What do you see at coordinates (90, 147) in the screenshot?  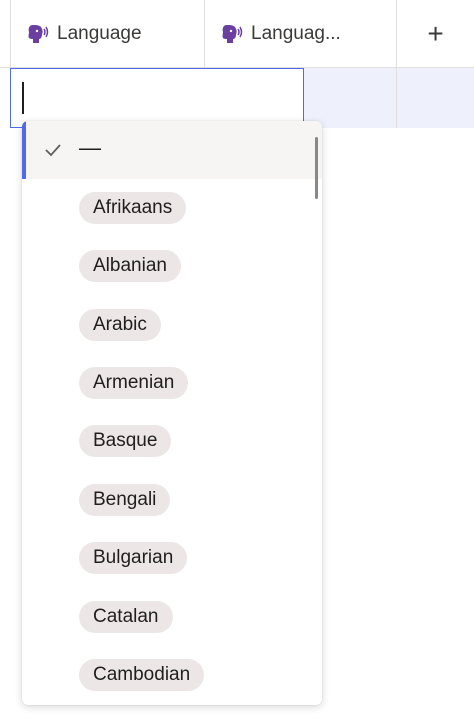 I see `option-label: —` at bounding box center [90, 147].